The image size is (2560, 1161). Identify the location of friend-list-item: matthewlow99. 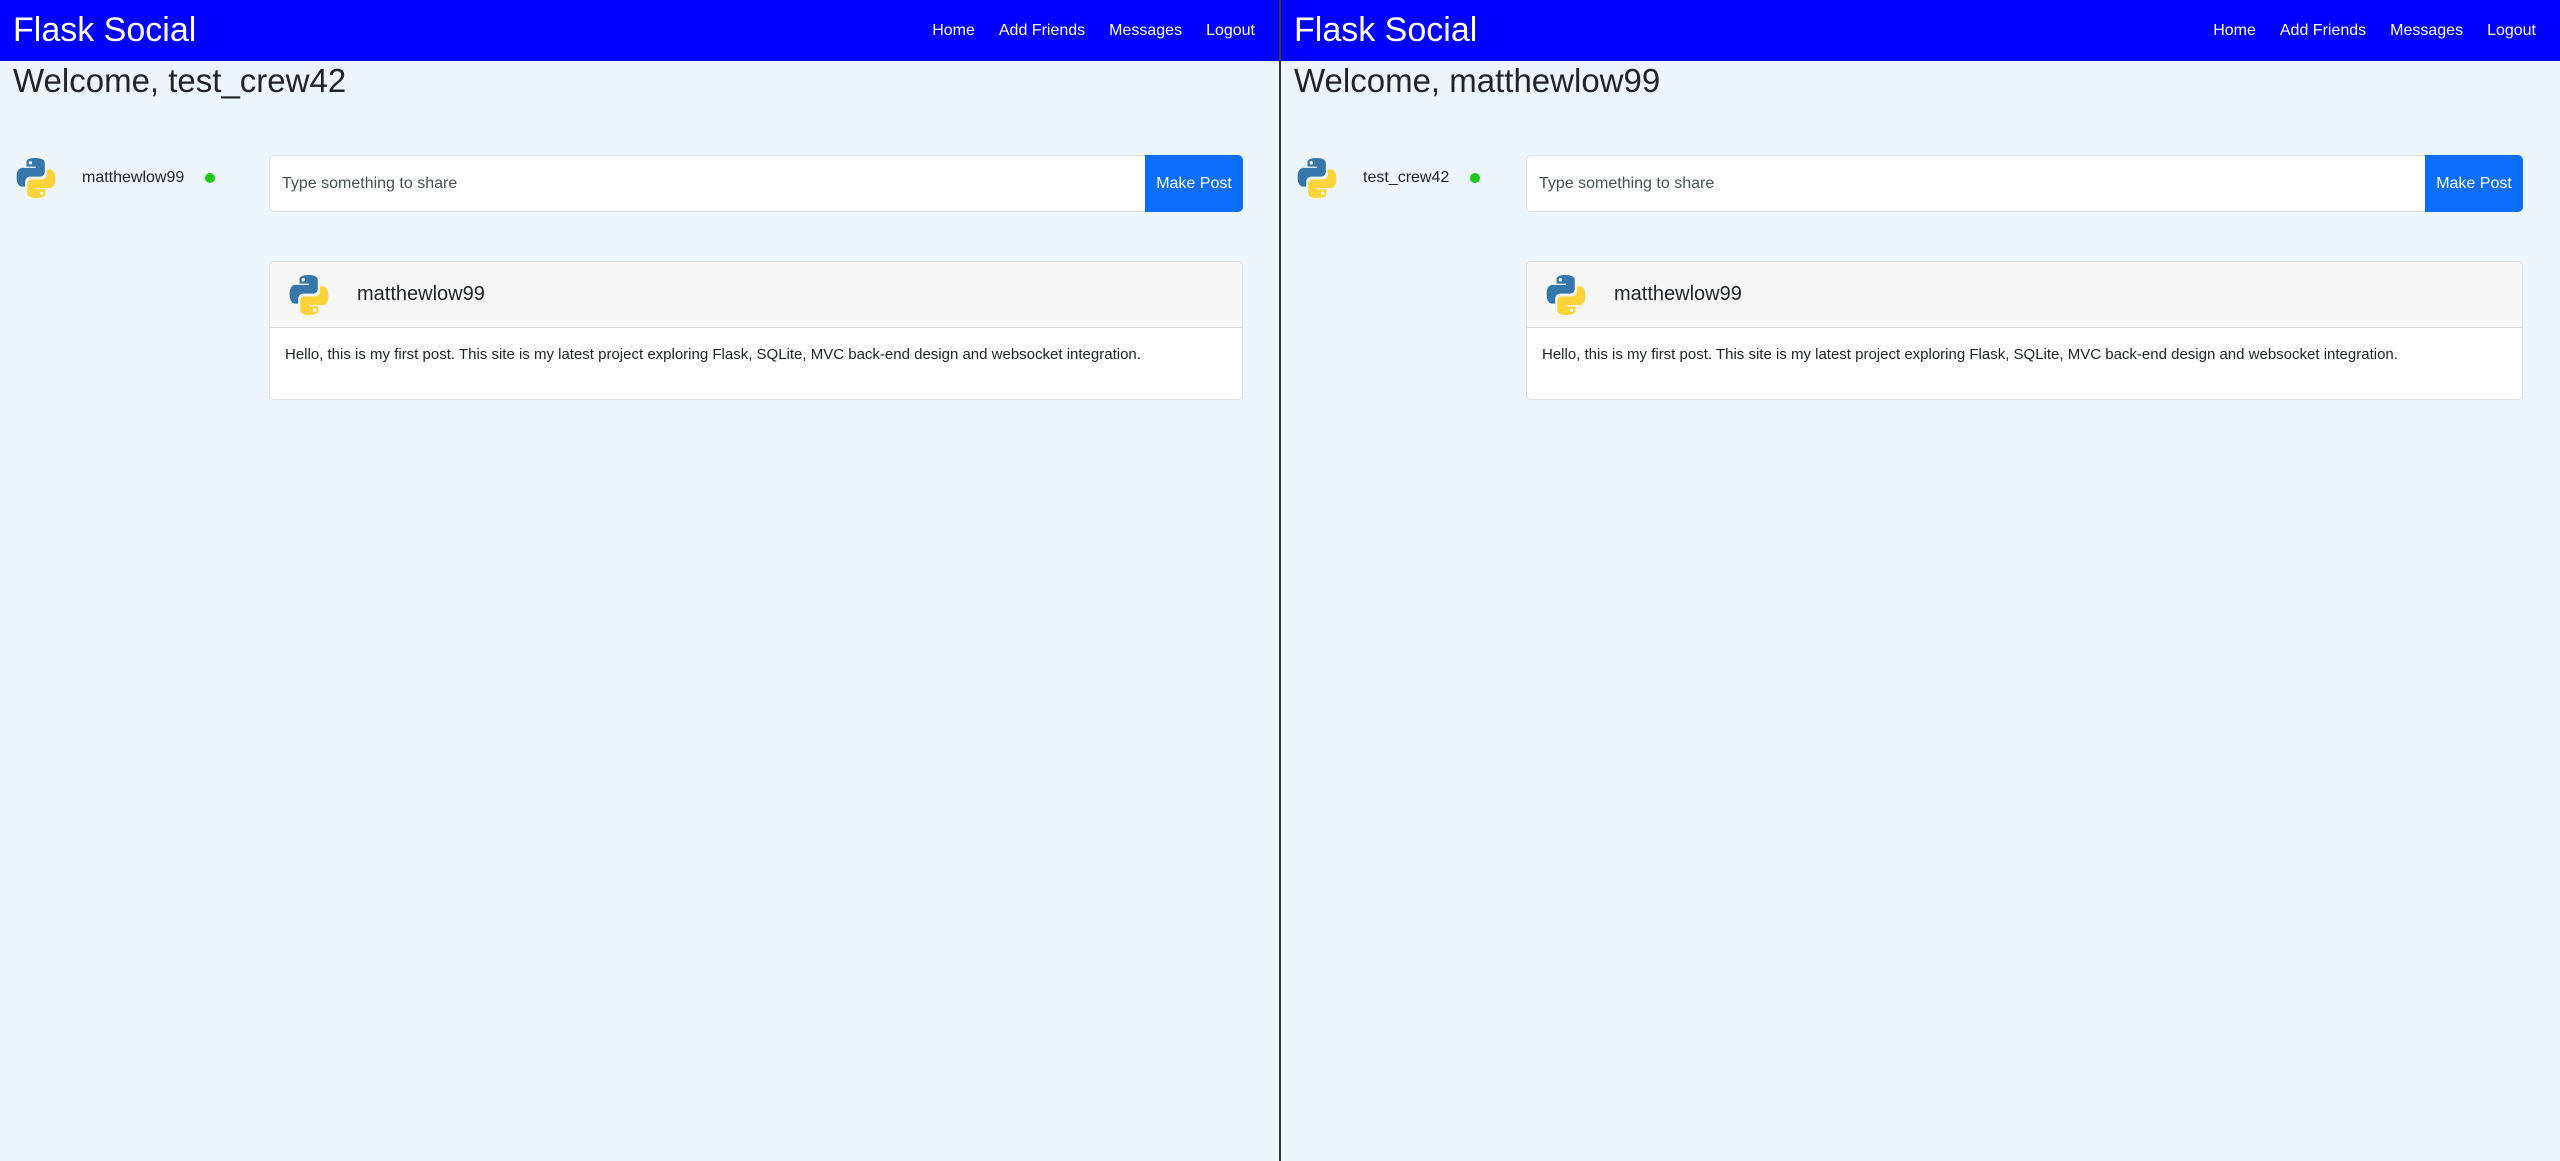
(114, 178).